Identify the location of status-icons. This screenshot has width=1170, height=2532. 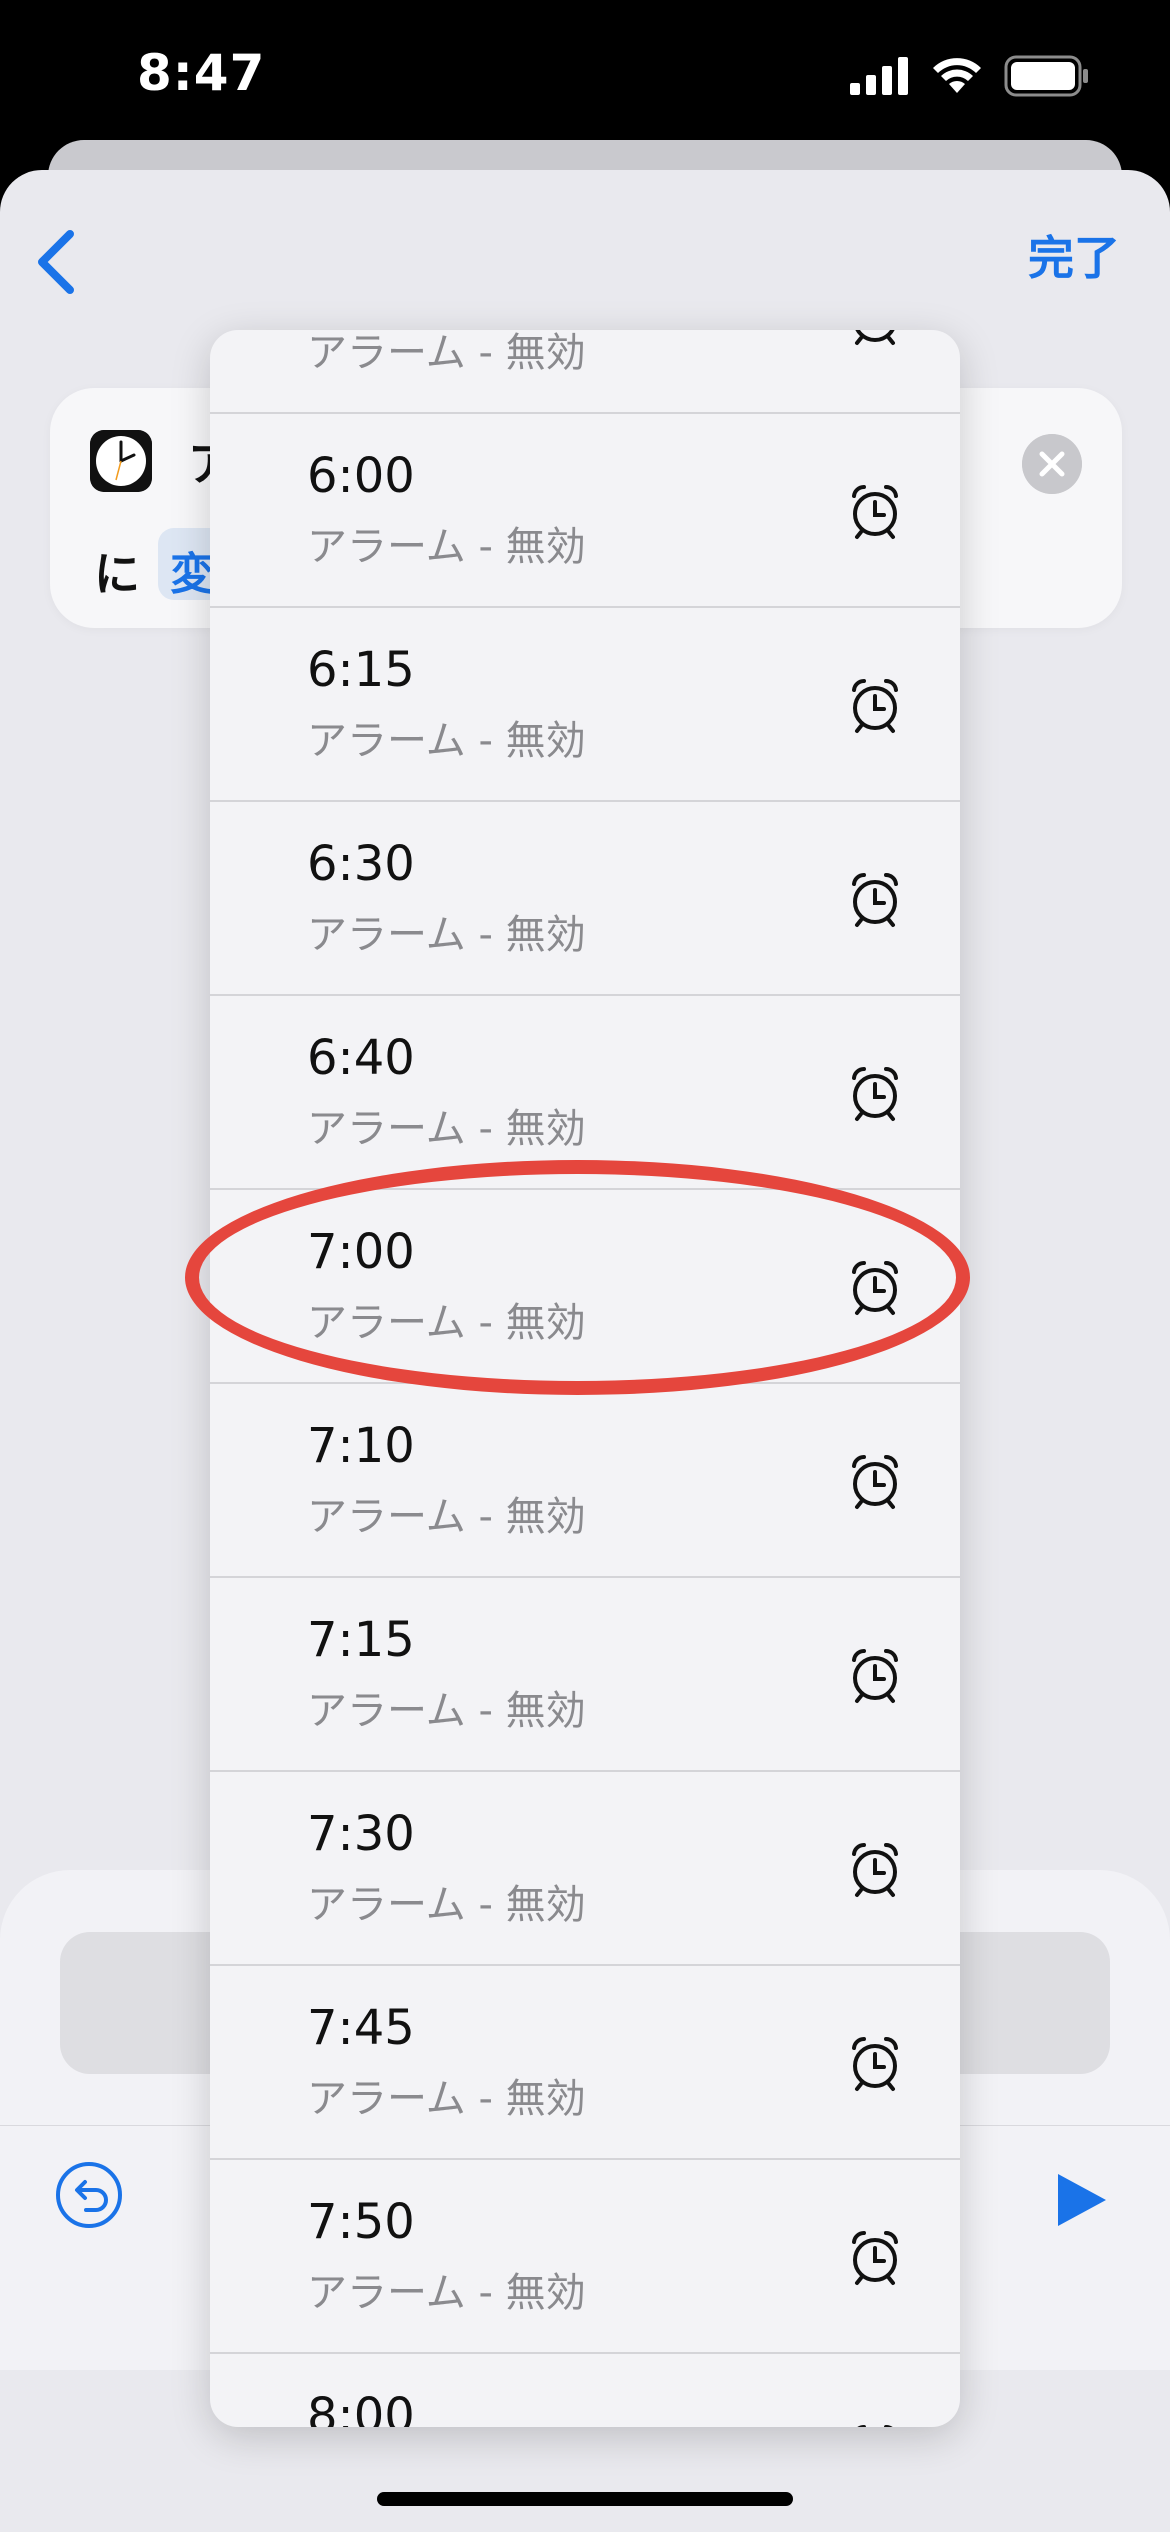
(970, 76).